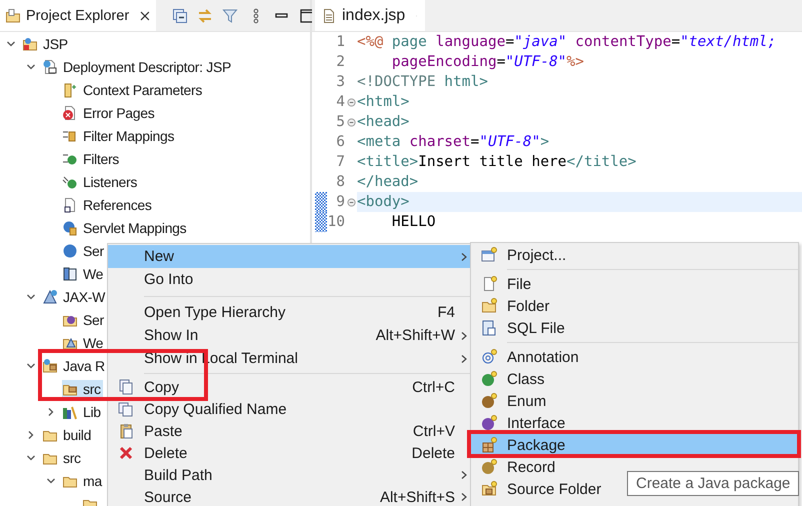  What do you see at coordinates (340, 82) in the screenshot?
I see `line-number: 3` at bounding box center [340, 82].